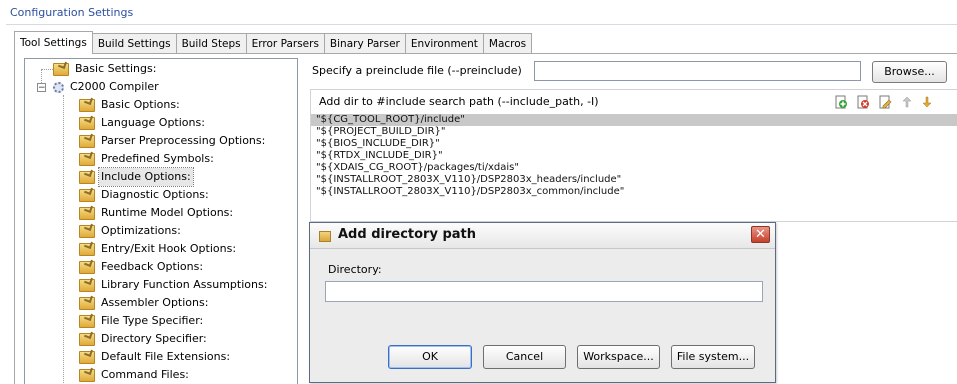  I want to click on tree-item-label: Include Options:, so click(146, 177).